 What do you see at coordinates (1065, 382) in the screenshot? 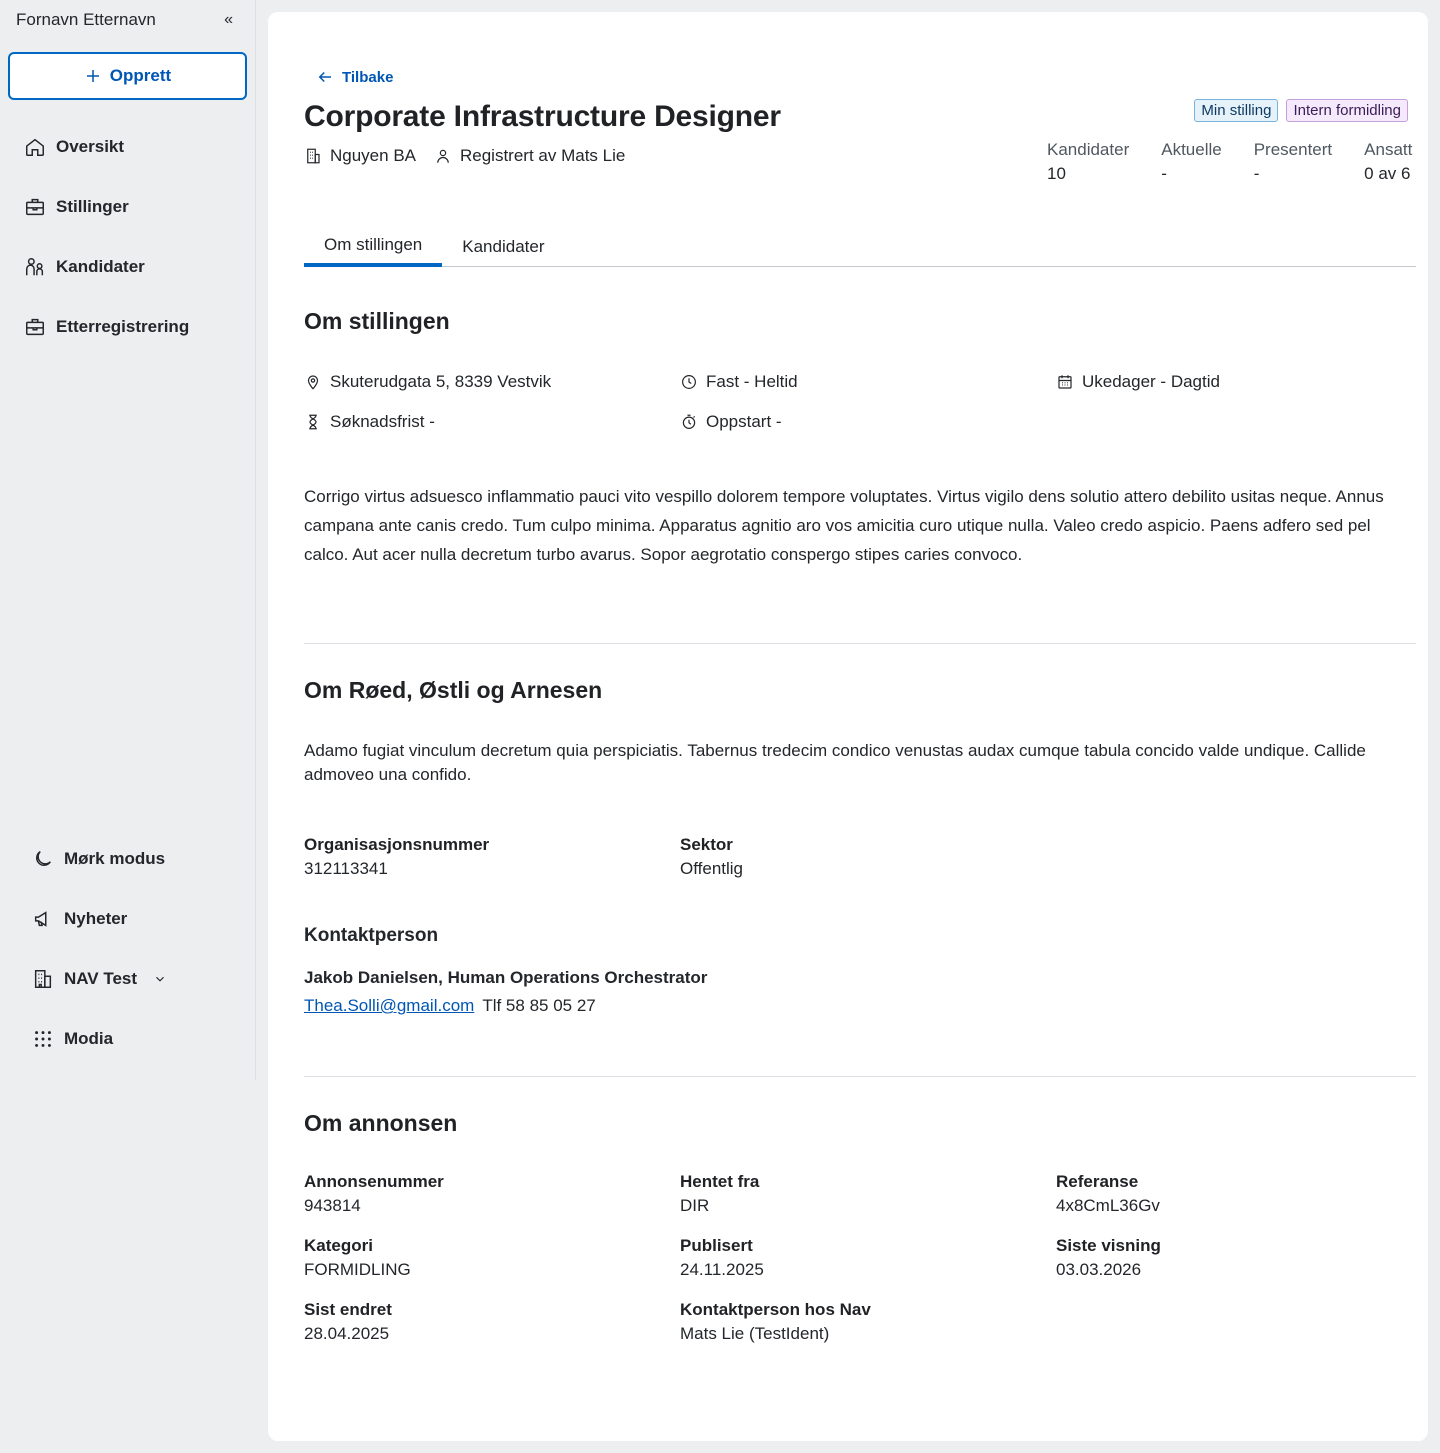
I see `calendar-icon` at bounding box center [1065, 382].